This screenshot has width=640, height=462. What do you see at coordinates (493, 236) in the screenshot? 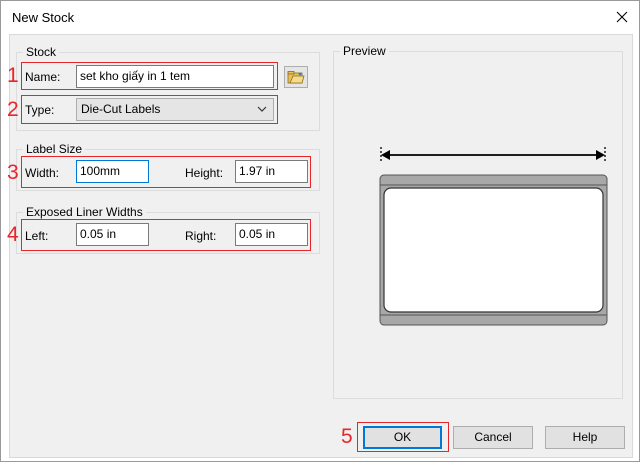
I see `label-preview-graphic` at bounding box center [493, 236].